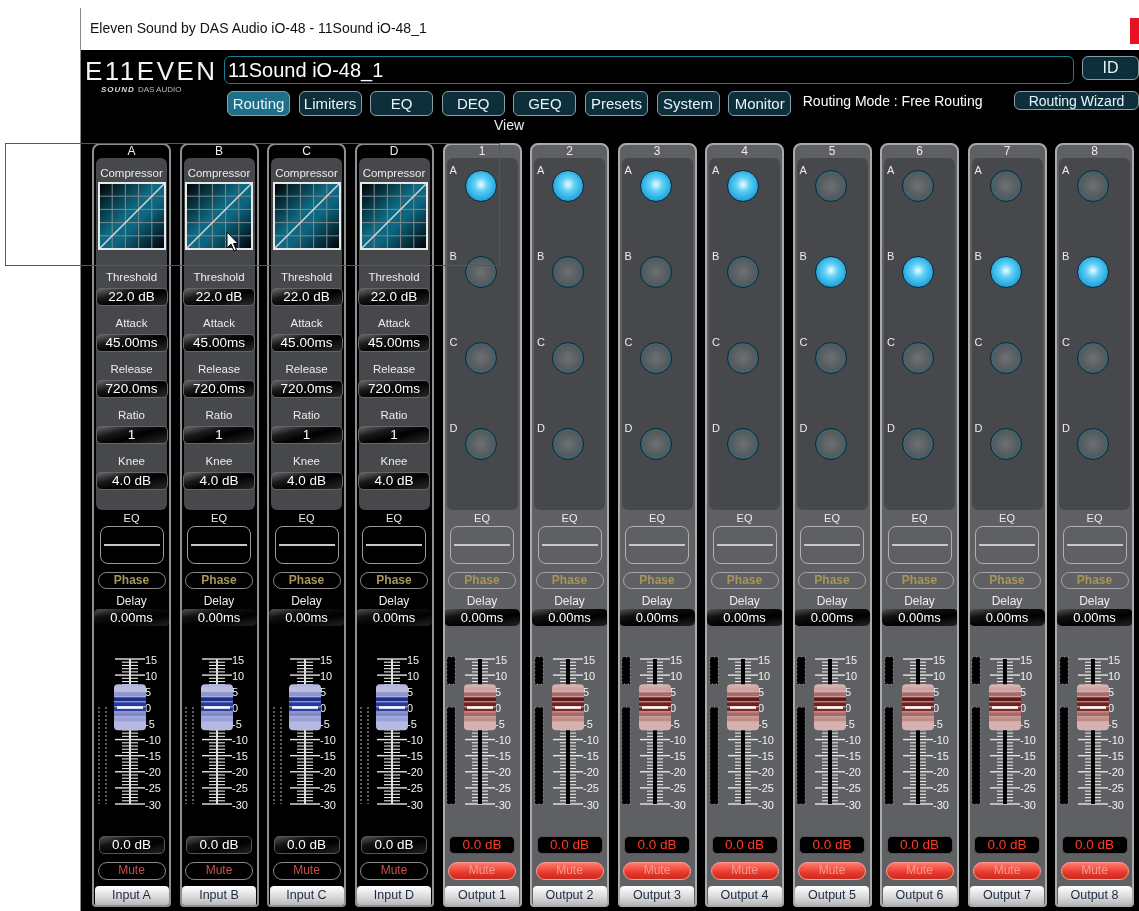 Image resolution: width=1139 pixels, height=911 pixels. What do you see at coordinates (676, 675) in the screenshot?
I see `scale-label: 10` at bounding box center [676, 675].